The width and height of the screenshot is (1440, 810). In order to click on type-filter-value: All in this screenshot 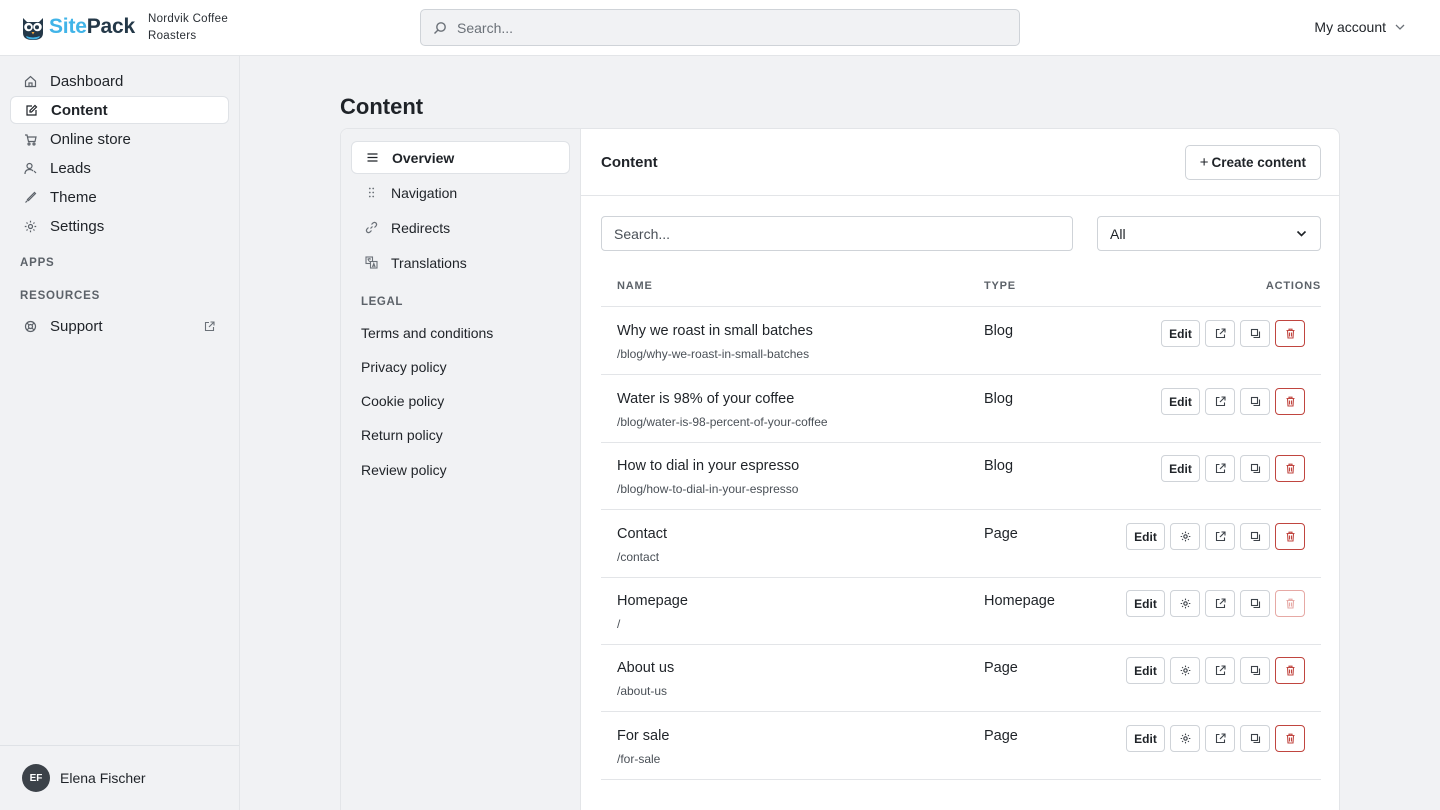, I will do `click(1118, 233)`.